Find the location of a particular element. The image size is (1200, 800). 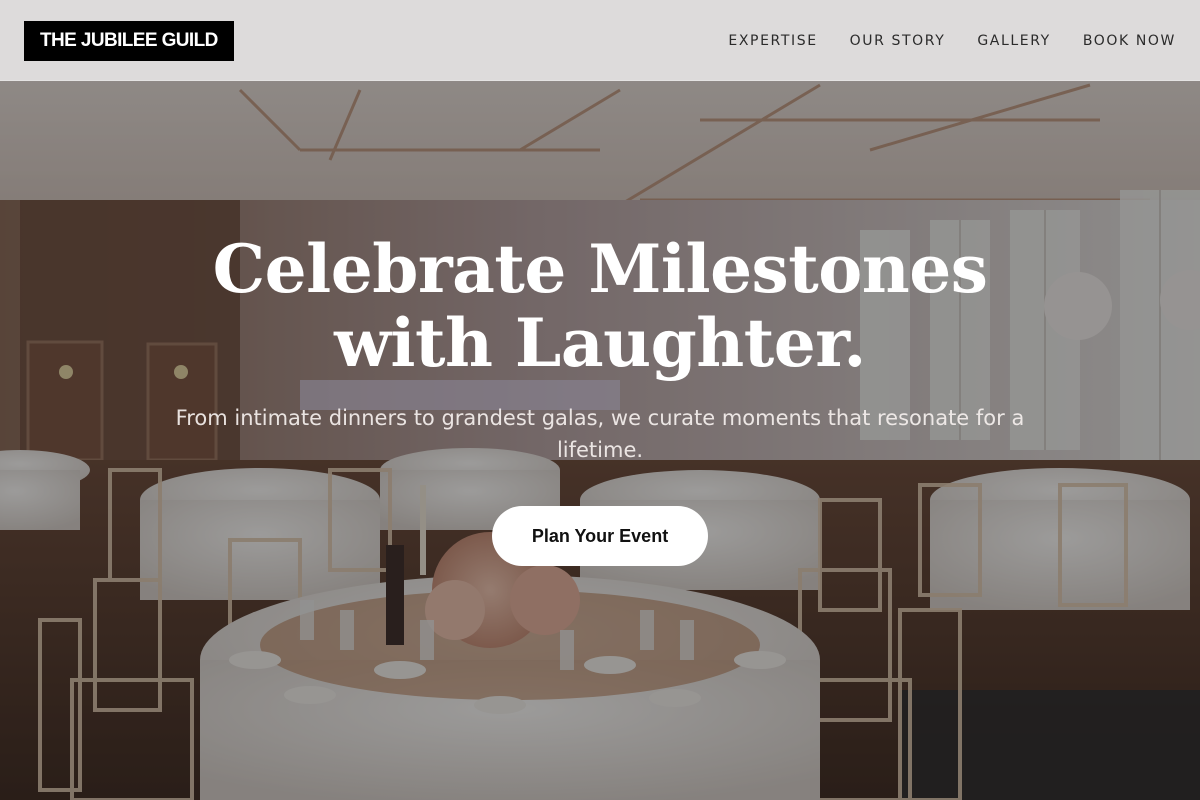

nav-link-book-now: BOOK NOW is located at coordinates (1129, 41).